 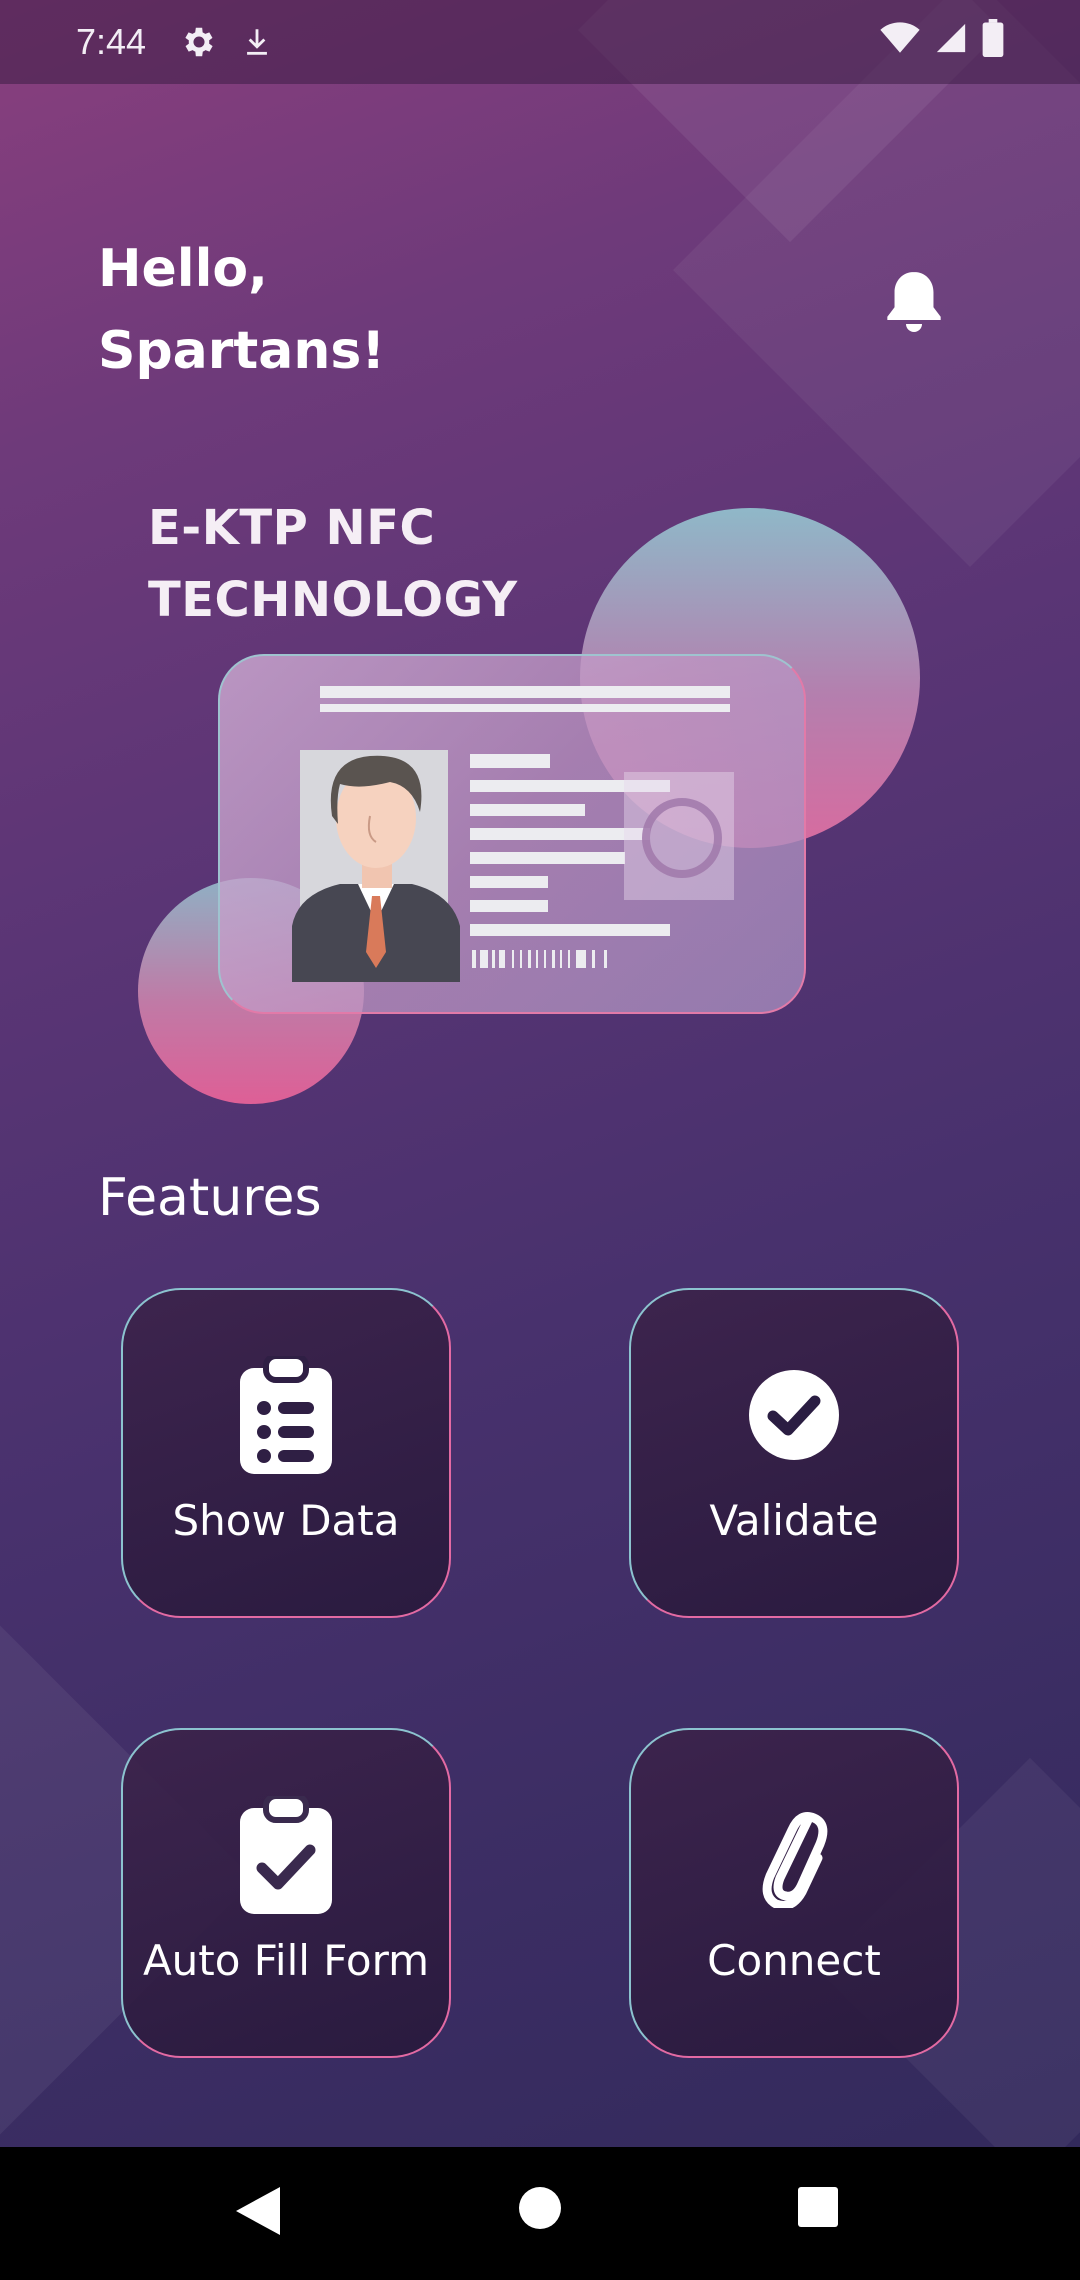 I want to click on battery-icon, so click(x=993, y=42).